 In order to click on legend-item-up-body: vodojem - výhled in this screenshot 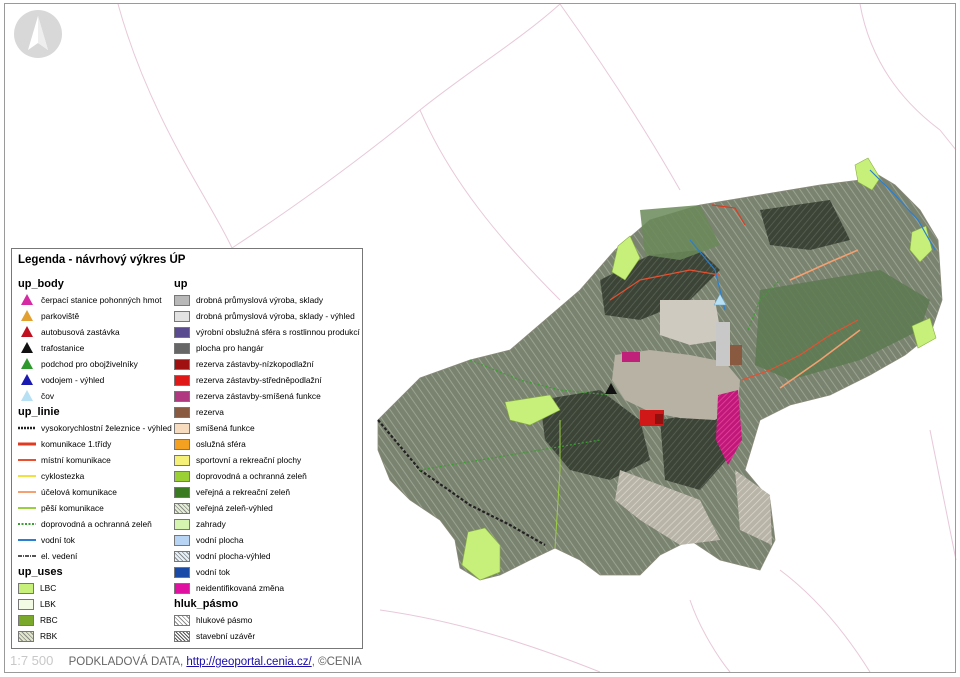, I will do `click(98, 380)`.